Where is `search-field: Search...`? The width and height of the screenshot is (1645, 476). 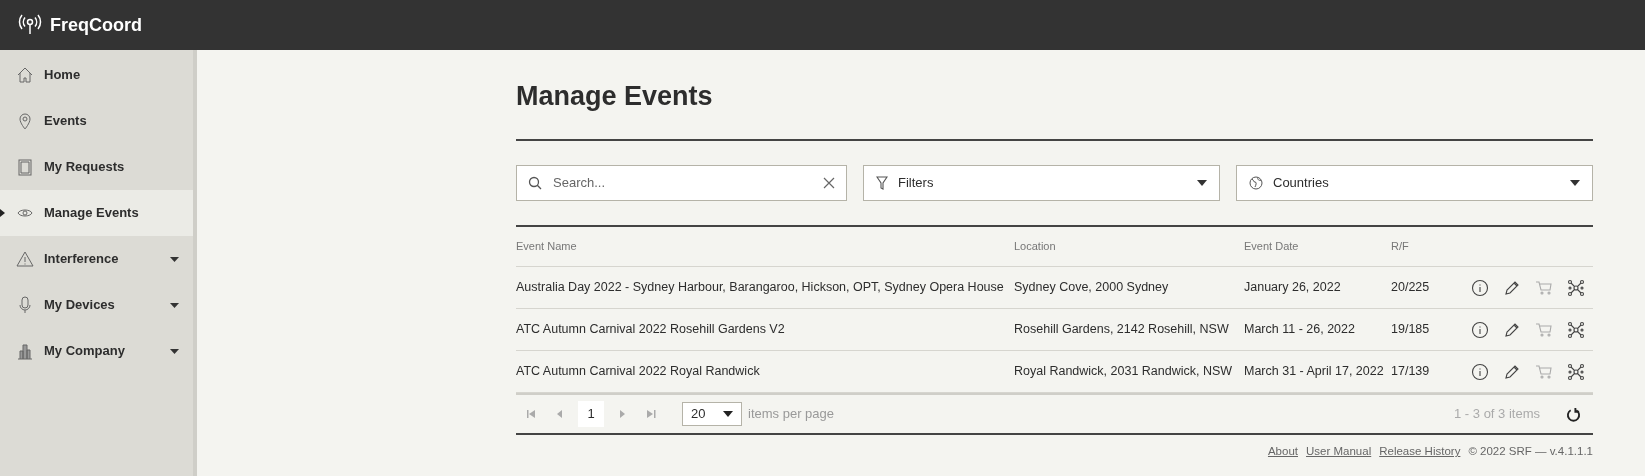 search-field: Search... is located at coordinates (681, 182).